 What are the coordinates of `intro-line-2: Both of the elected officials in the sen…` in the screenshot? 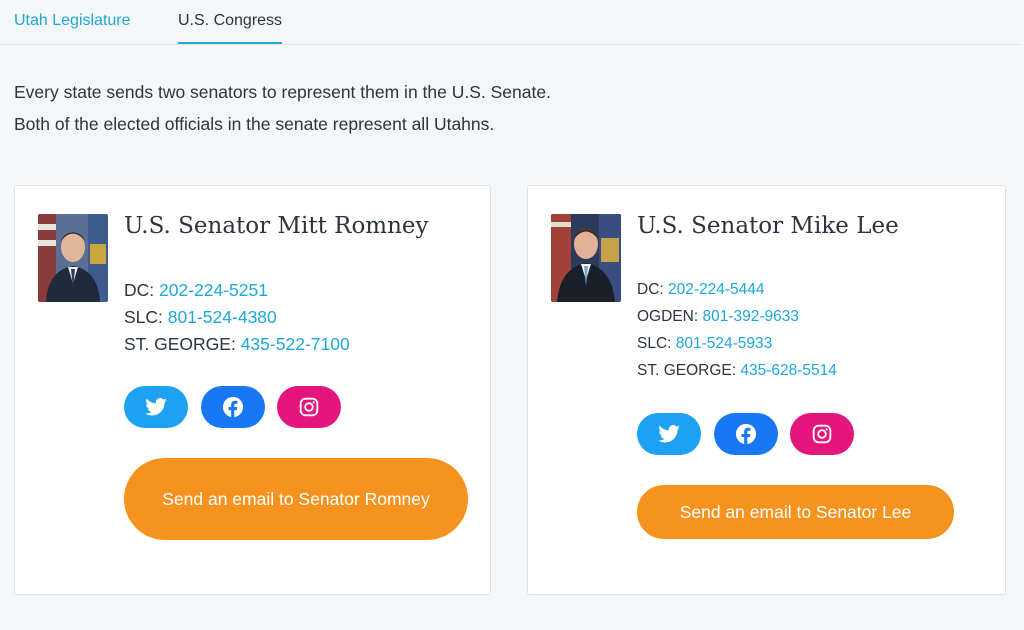 It's located at (254, 124).